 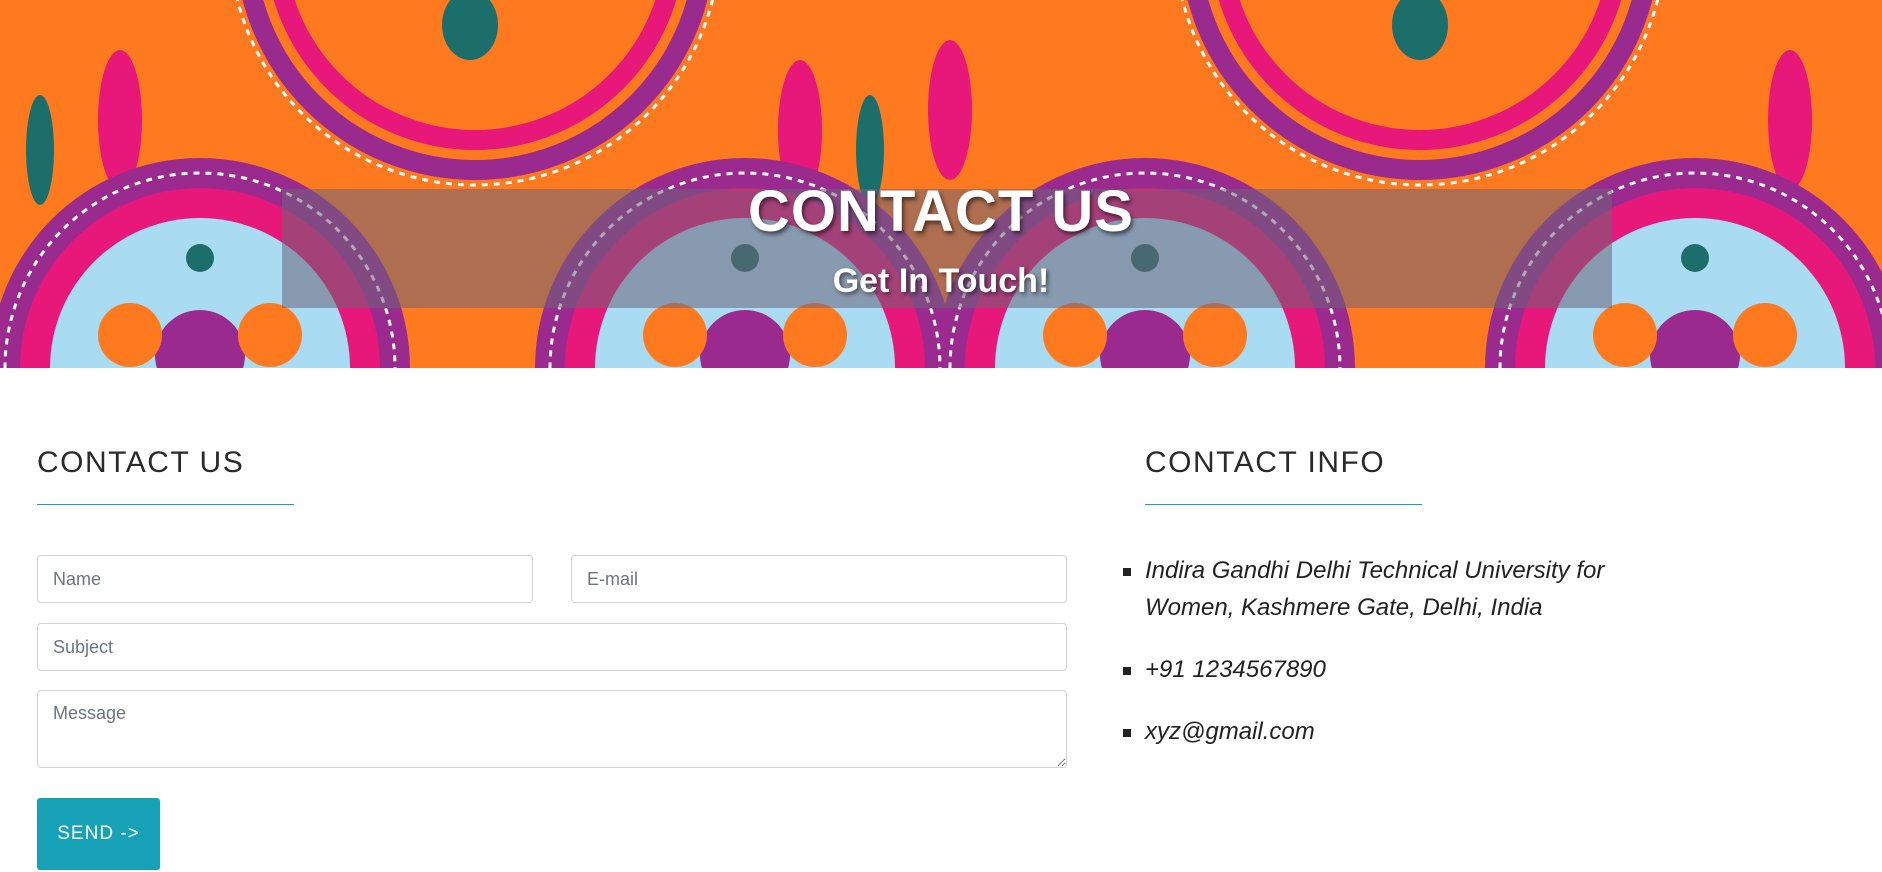 What do you see at coordinates (285, 579) in the screenshot?
I see `name-input` at bounding box center [285, 579].